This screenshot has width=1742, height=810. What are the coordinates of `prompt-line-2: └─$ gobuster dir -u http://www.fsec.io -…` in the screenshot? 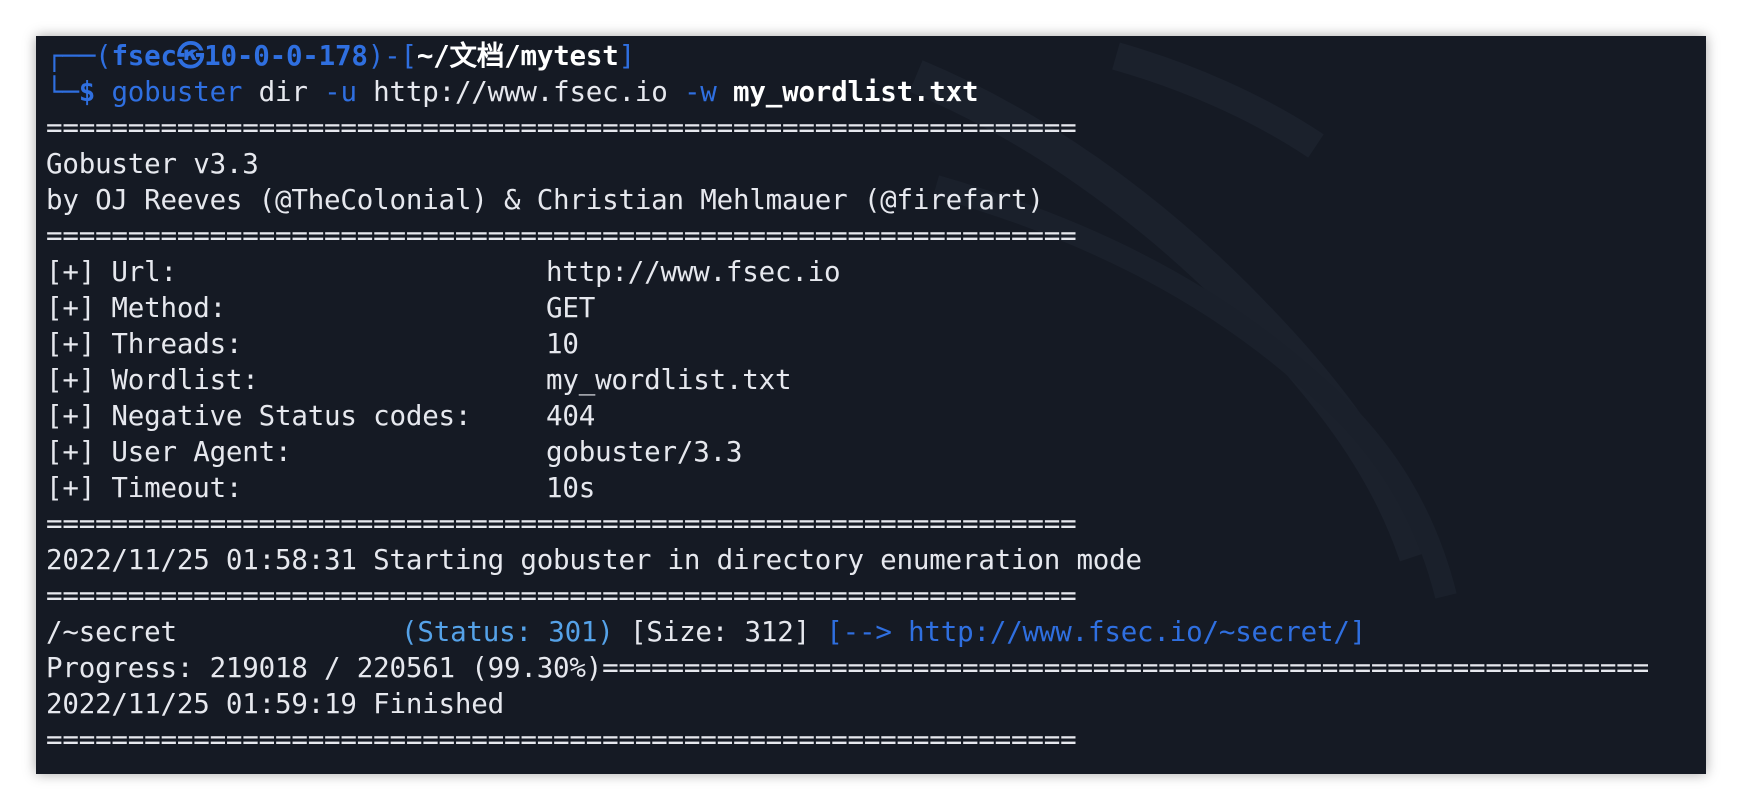 It's located at (876, 92).